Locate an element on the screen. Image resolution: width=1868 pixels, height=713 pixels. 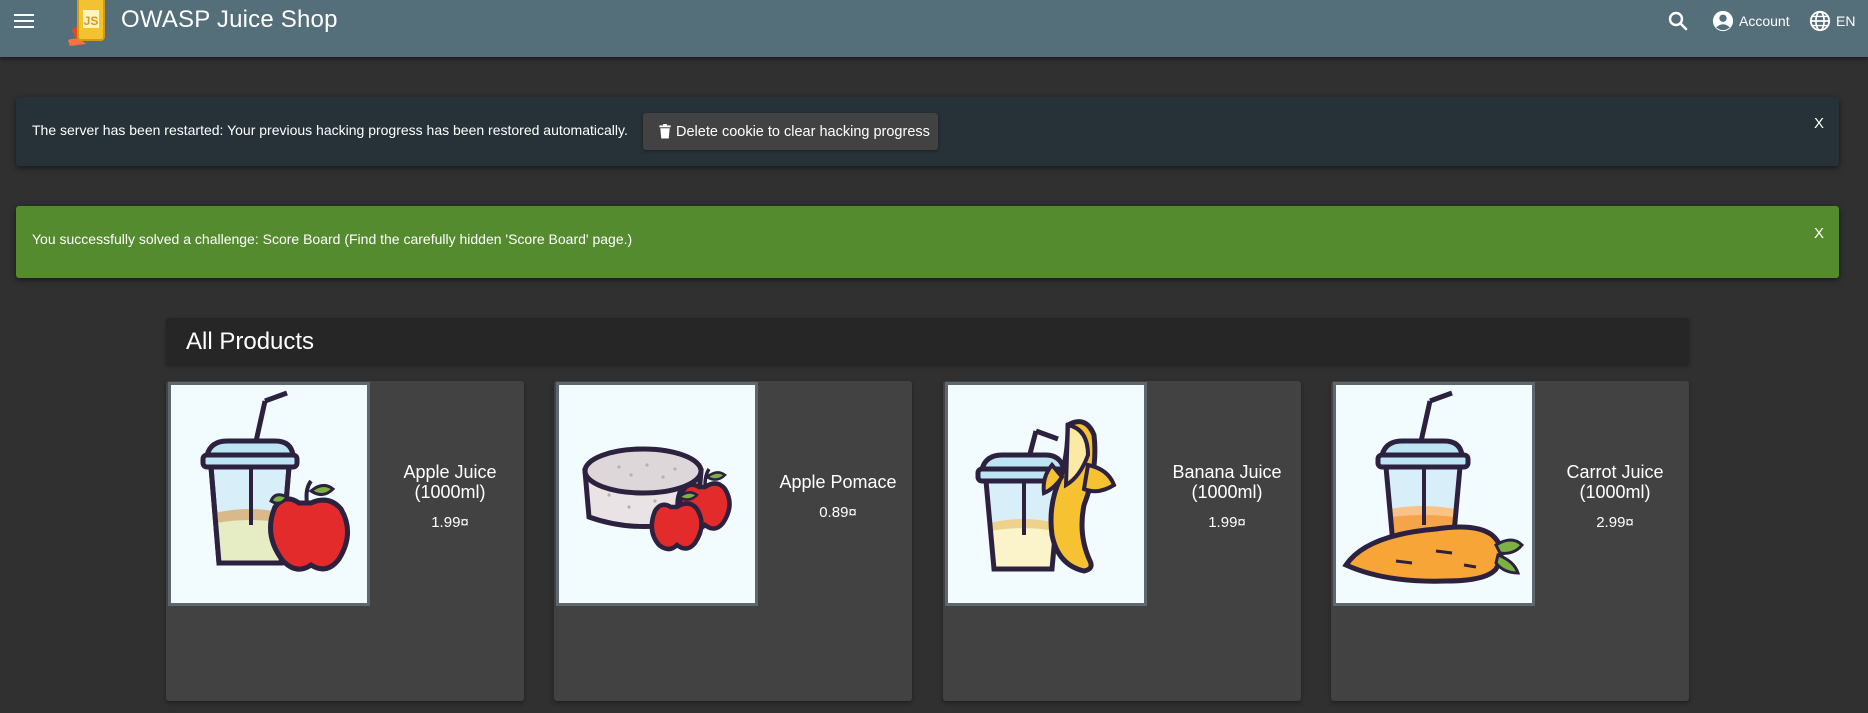
top-toolbar: JS OWASP Juice Shop Account EN is located at coordinates (934, 28).